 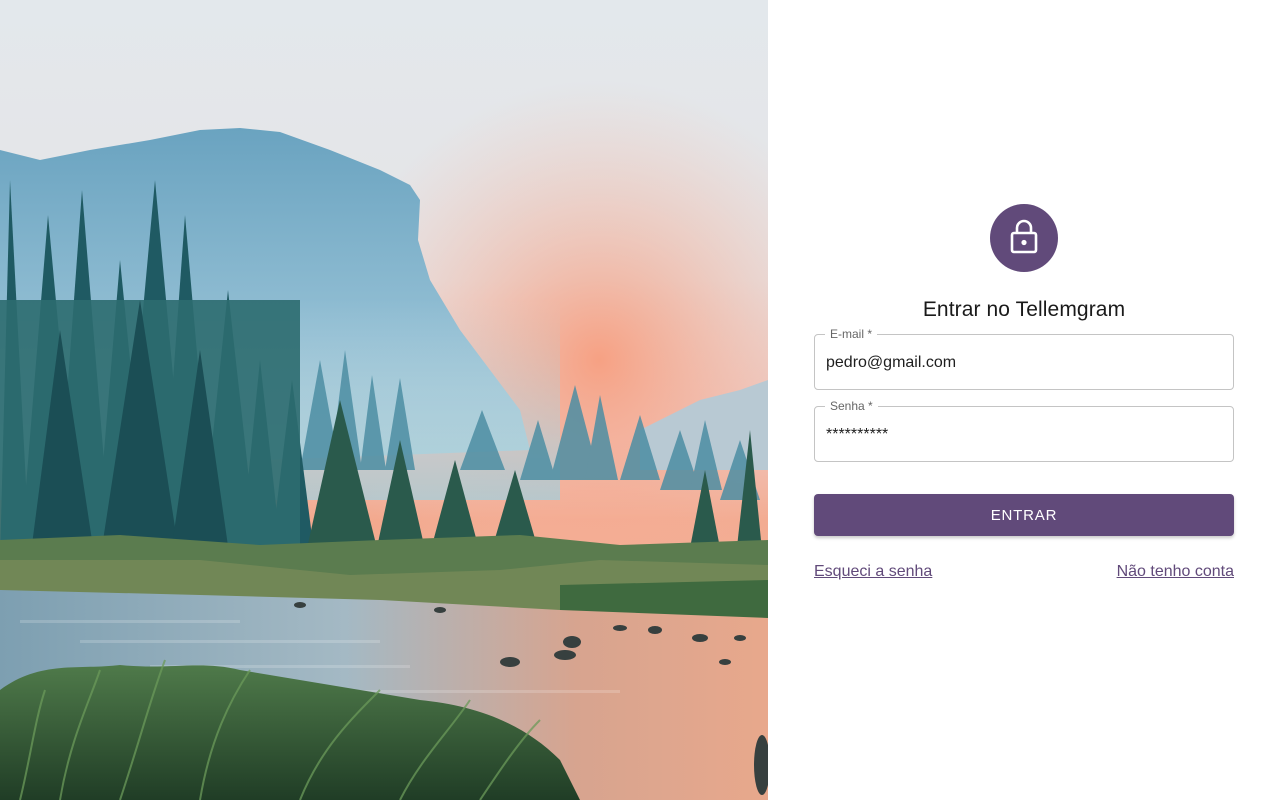 I want to click on auth-links: Esqueci a senha Não tenho conta, so click(x=1024, y=572).